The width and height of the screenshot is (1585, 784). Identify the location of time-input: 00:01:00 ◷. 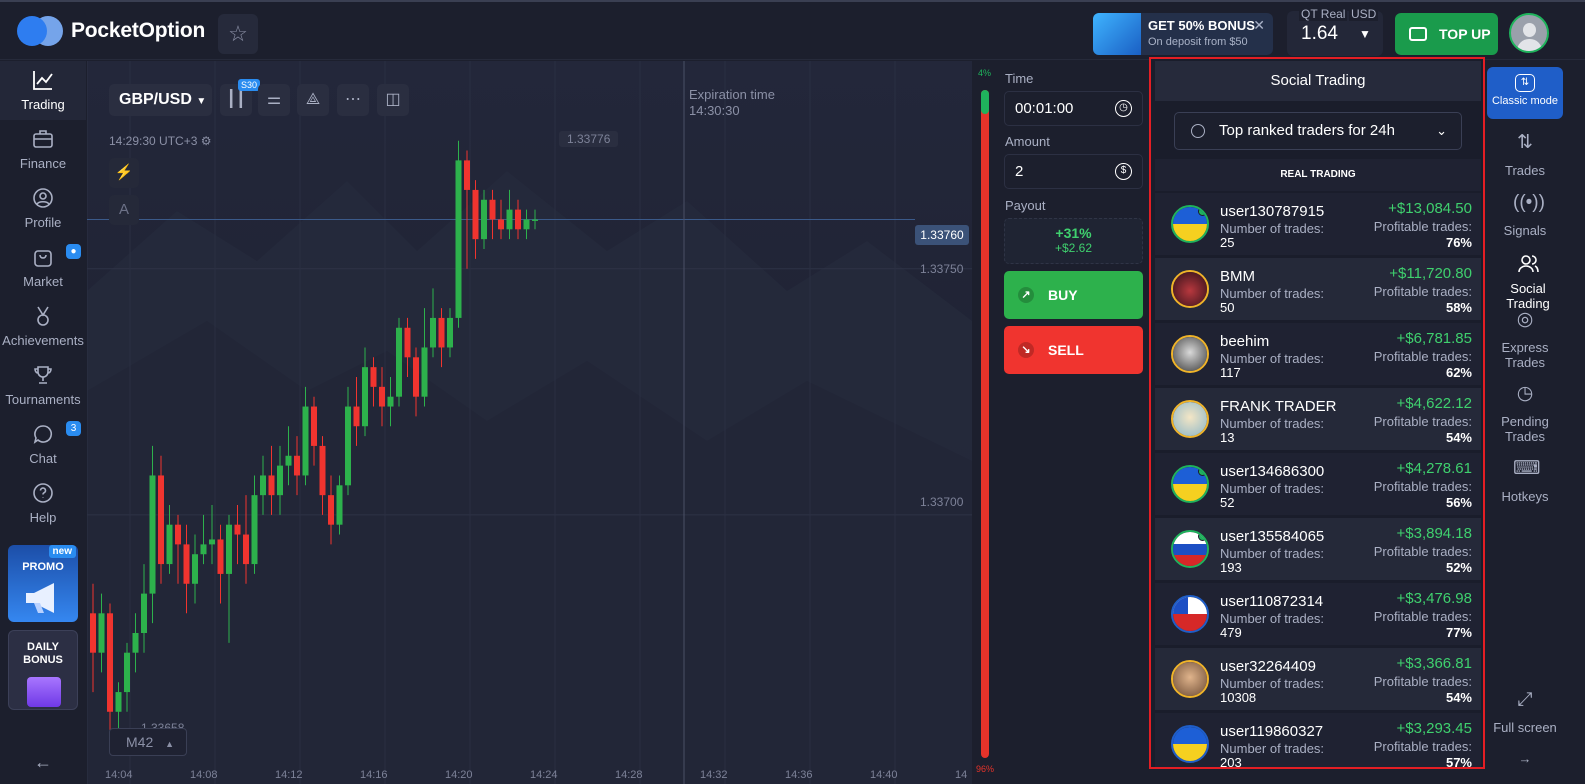
(1073, 108).